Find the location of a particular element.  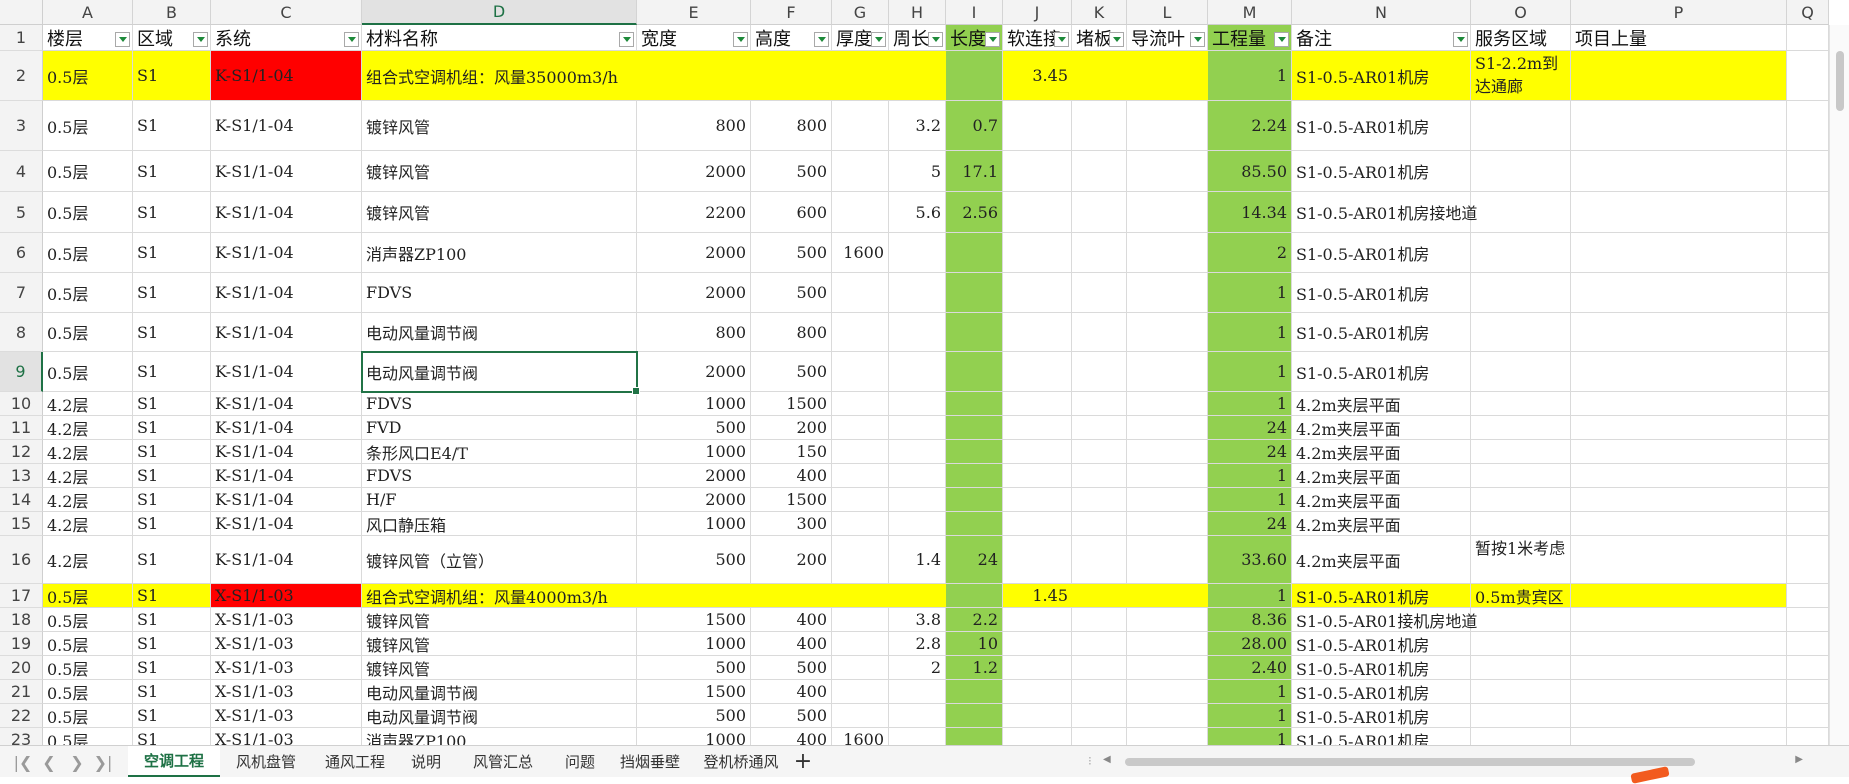

cell-o15 is located at coordinates (1521, 524).